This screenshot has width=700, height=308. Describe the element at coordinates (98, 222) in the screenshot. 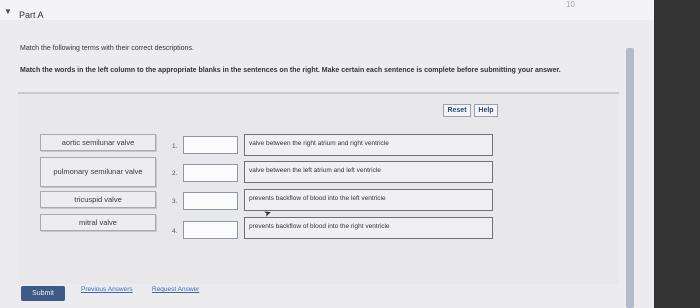

I see `term-mitral-valve: mitral valve` at that location.